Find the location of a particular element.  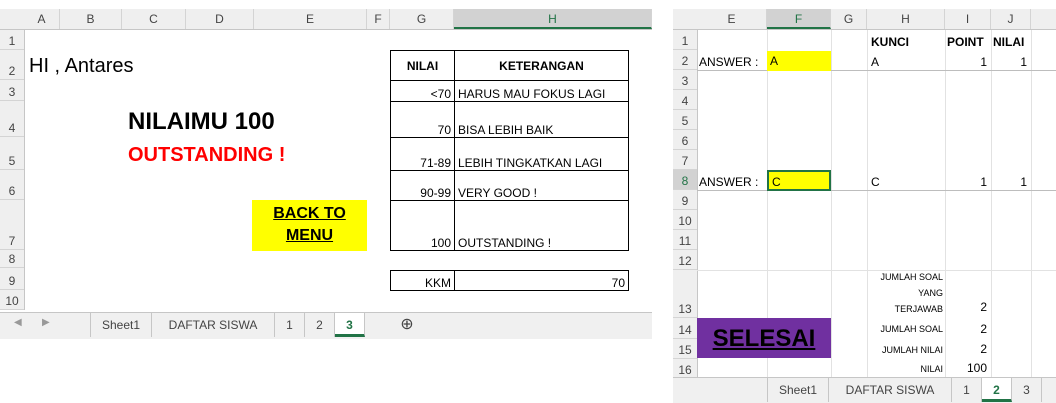

column-header-bar: E F G H I J is located at coordinates (876, 19).